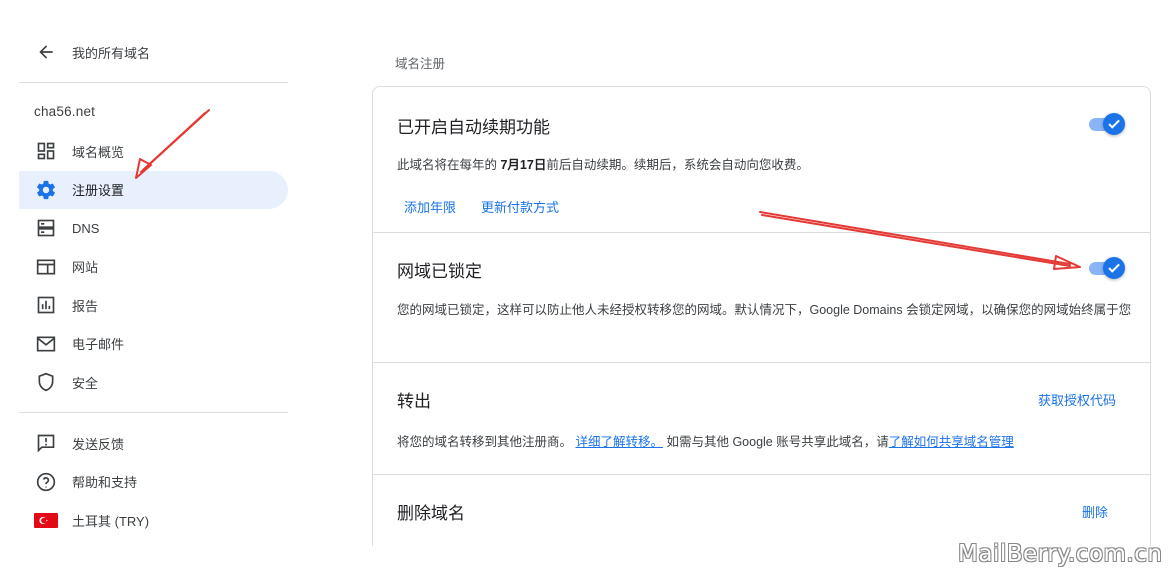 Image resolution: width=1173 pixels, height=575 pixels. I want to click on back-to-all-domains-link: 我的所有域名, so click(92, 52).